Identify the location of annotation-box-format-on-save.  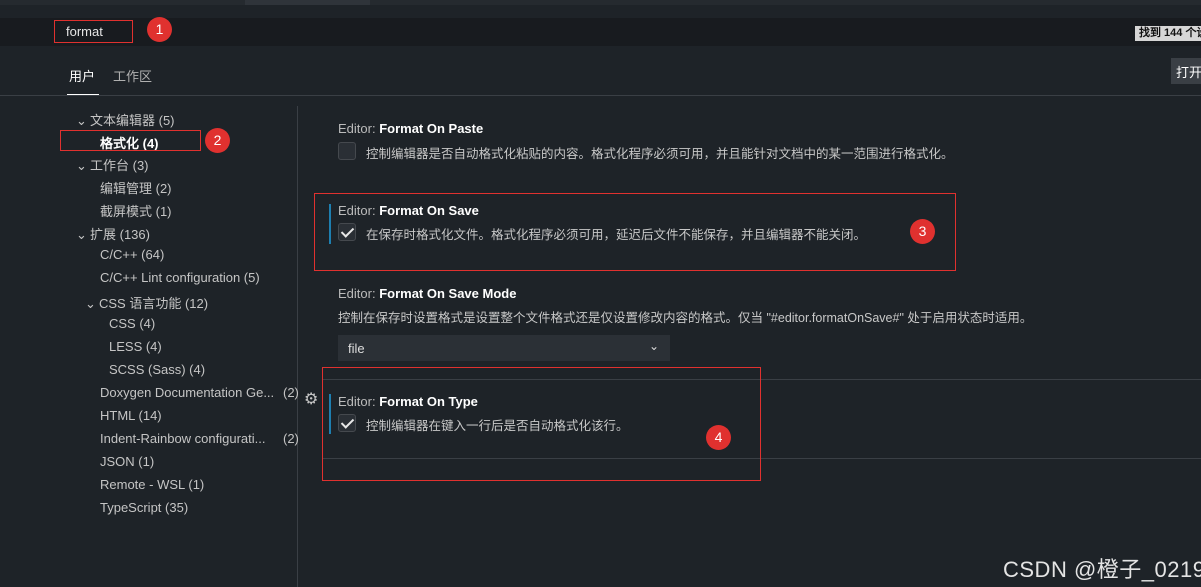
(635, 232).